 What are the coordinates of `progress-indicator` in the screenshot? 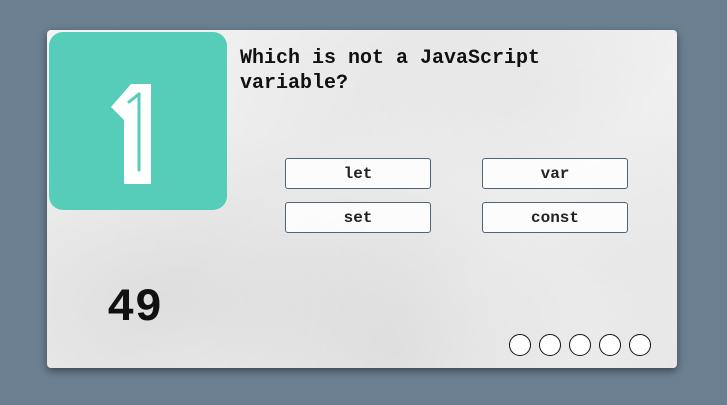 It's located at (580, 345).